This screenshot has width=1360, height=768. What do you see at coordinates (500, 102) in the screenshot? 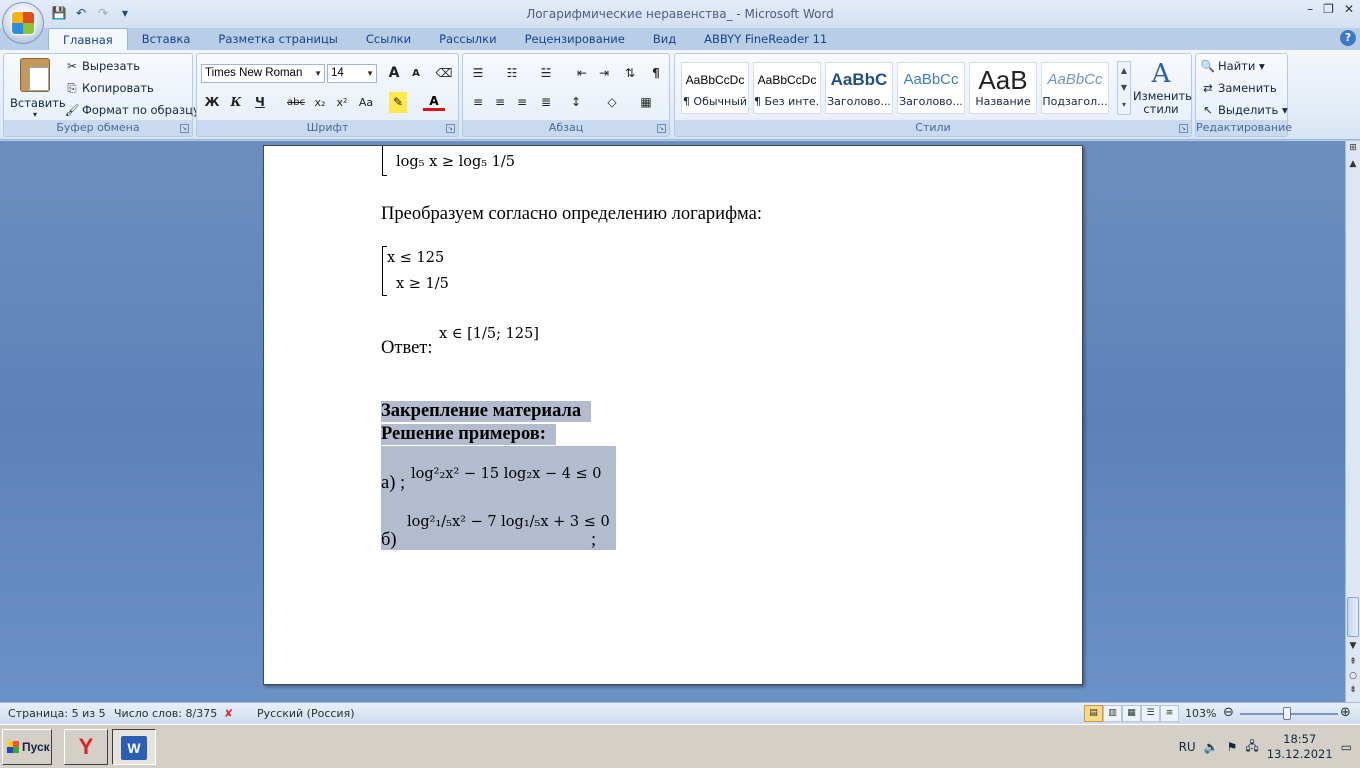
I see `align-center-icon: ≡` at bounding box center [500, 102].